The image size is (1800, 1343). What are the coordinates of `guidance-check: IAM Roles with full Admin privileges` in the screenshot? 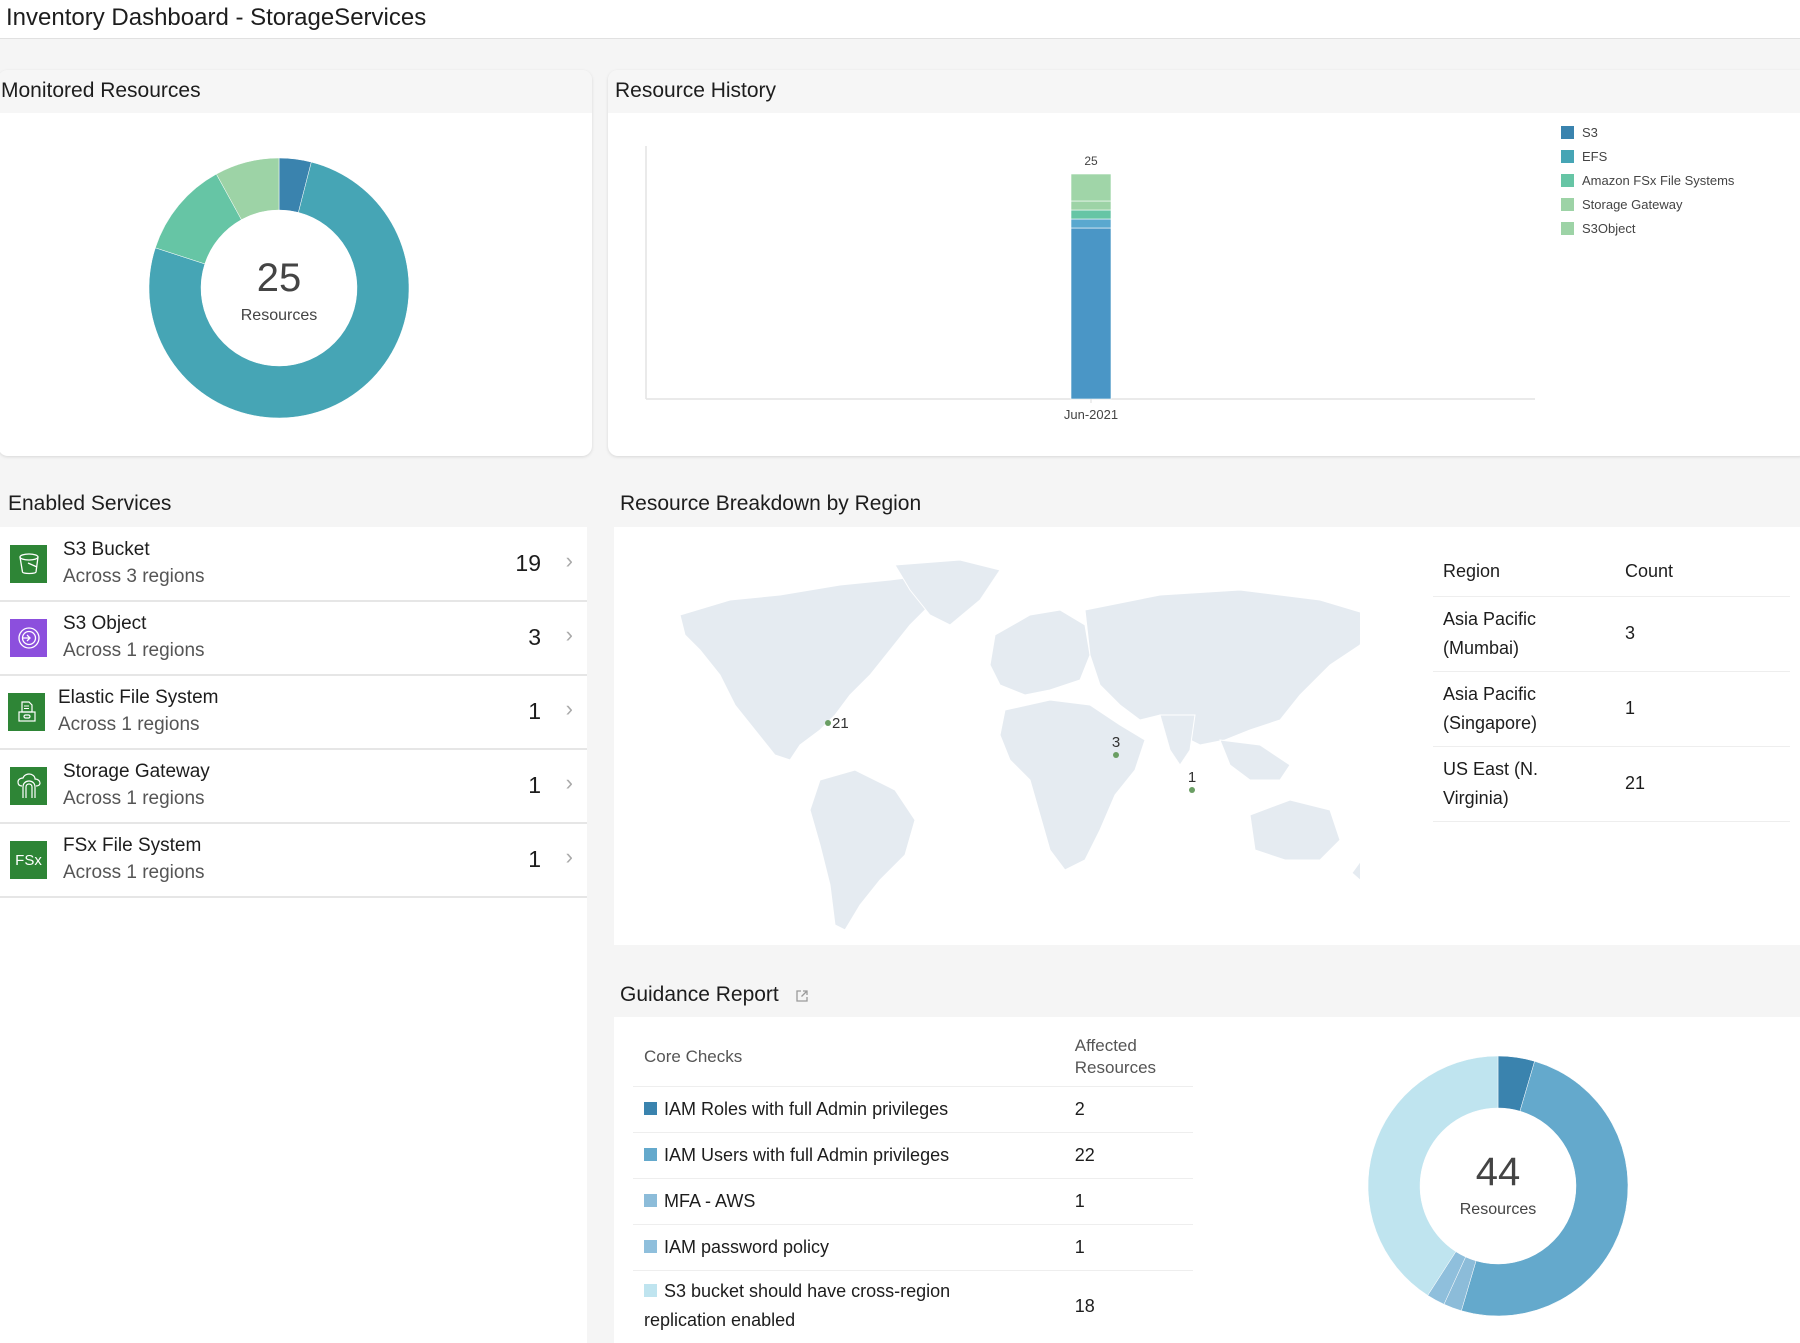 It's located at (848, 1109).